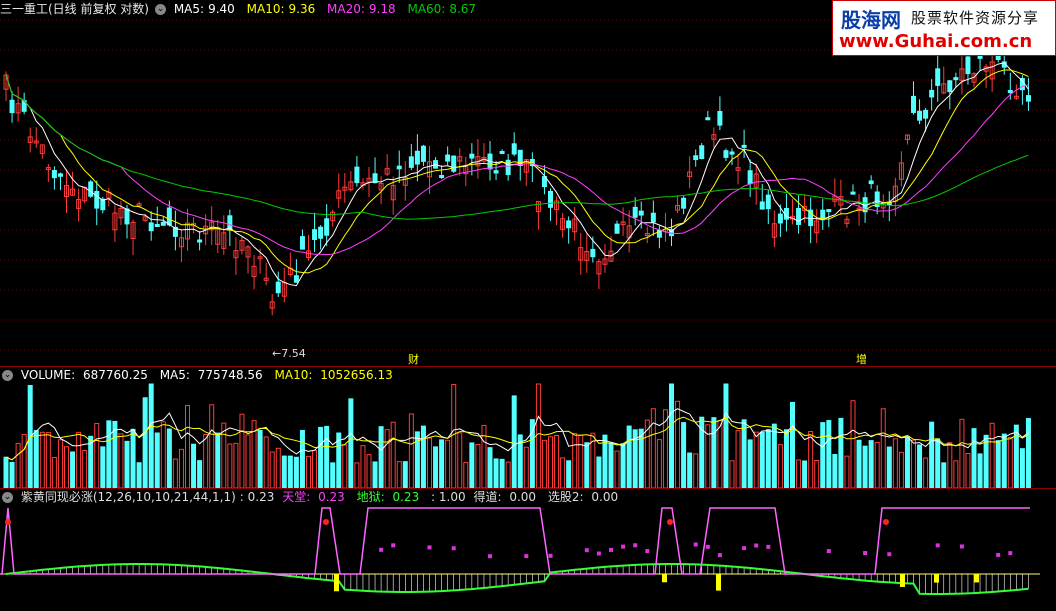 The image size is (1056, 611). Describe the element at coordinates (523, 497) in the screenshot. I see `dedao-value: 0.00` at that location.